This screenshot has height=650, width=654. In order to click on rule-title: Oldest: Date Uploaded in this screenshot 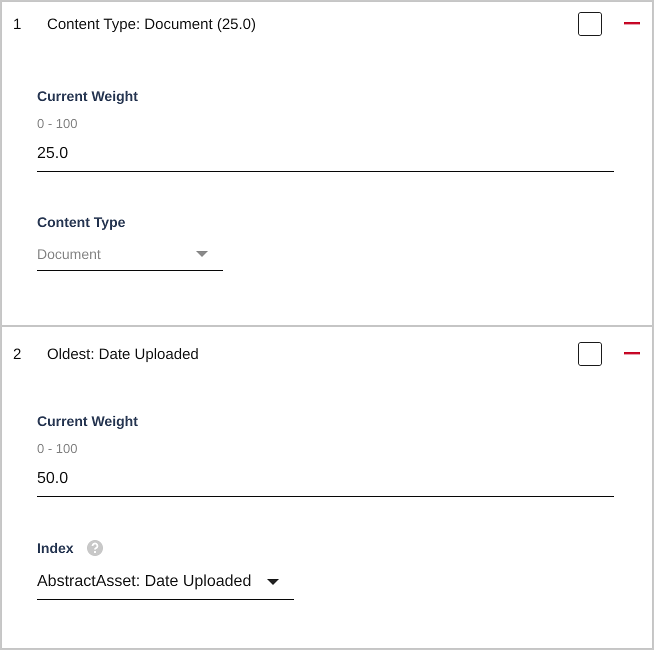, I will do `click(123, 354)`.